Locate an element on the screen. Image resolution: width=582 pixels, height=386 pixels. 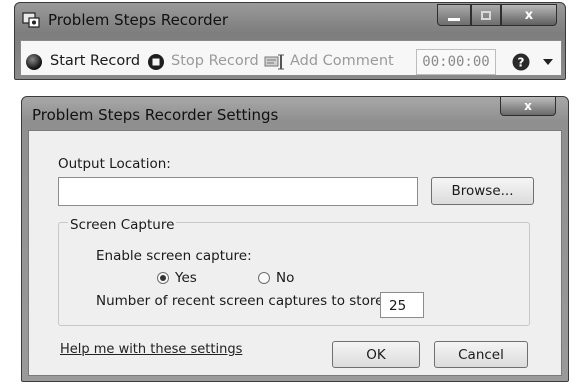
comment-icon is located at coordinates (274, 62).